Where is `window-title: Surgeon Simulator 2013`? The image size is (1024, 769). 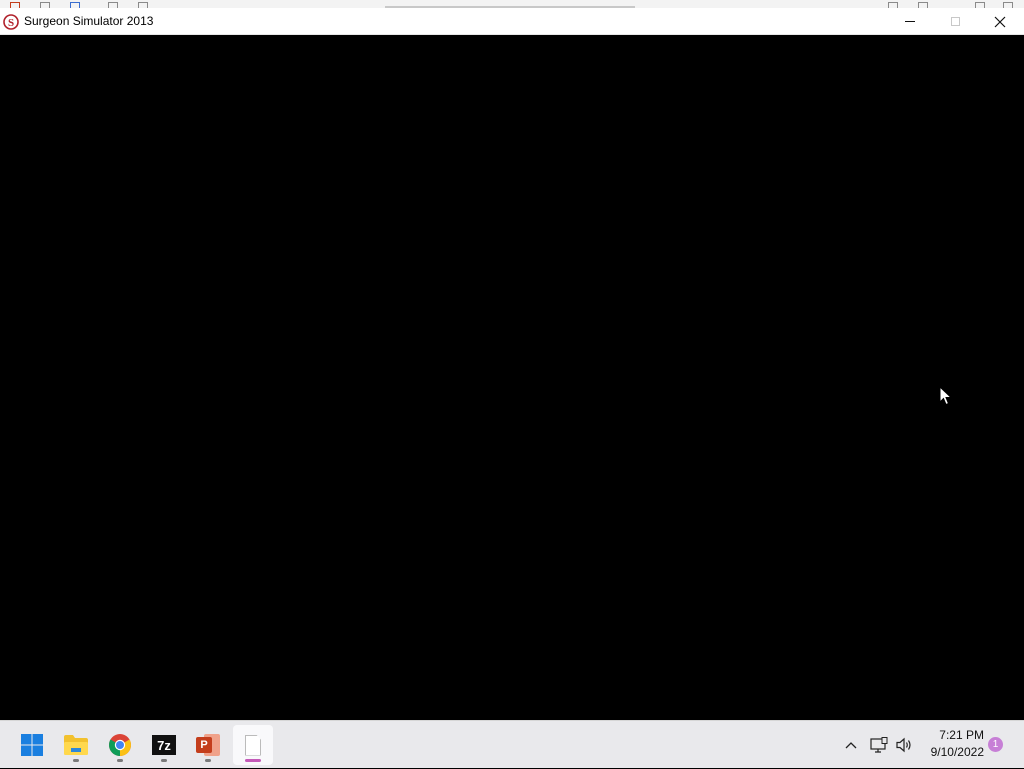
window-title: Surgeon Simulator 2013 is located at coordinates (89, 21).